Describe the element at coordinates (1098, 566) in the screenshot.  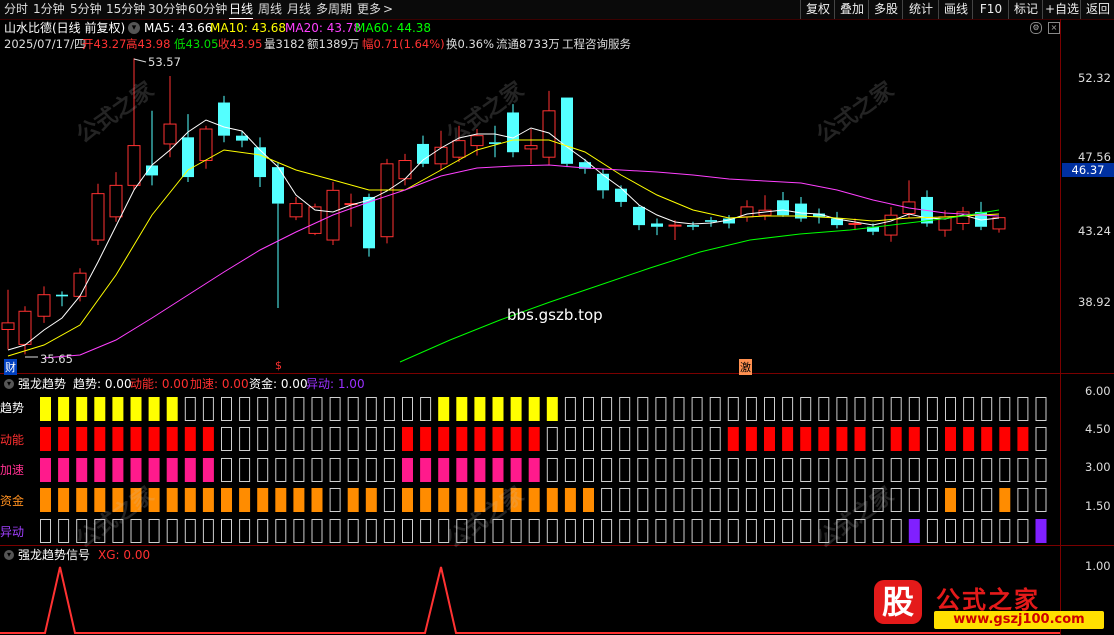
I see `ind2-axis-1: 1.00` at that location.